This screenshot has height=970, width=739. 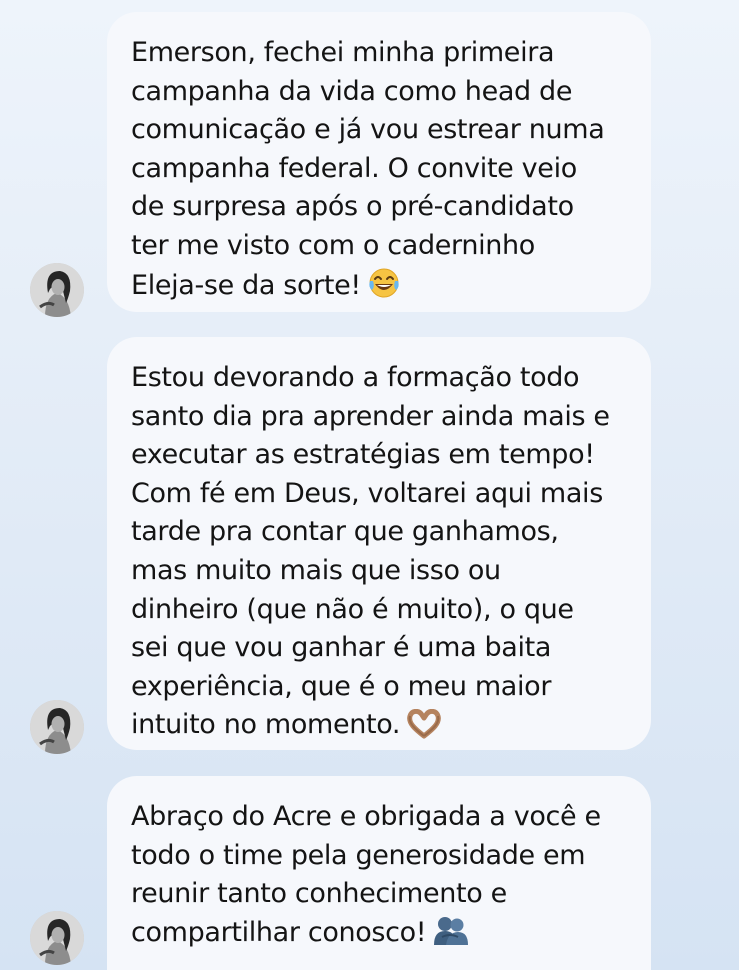 I want to click on message-1-line-2: campanha da vida como head de, so click(x=352, y=91).